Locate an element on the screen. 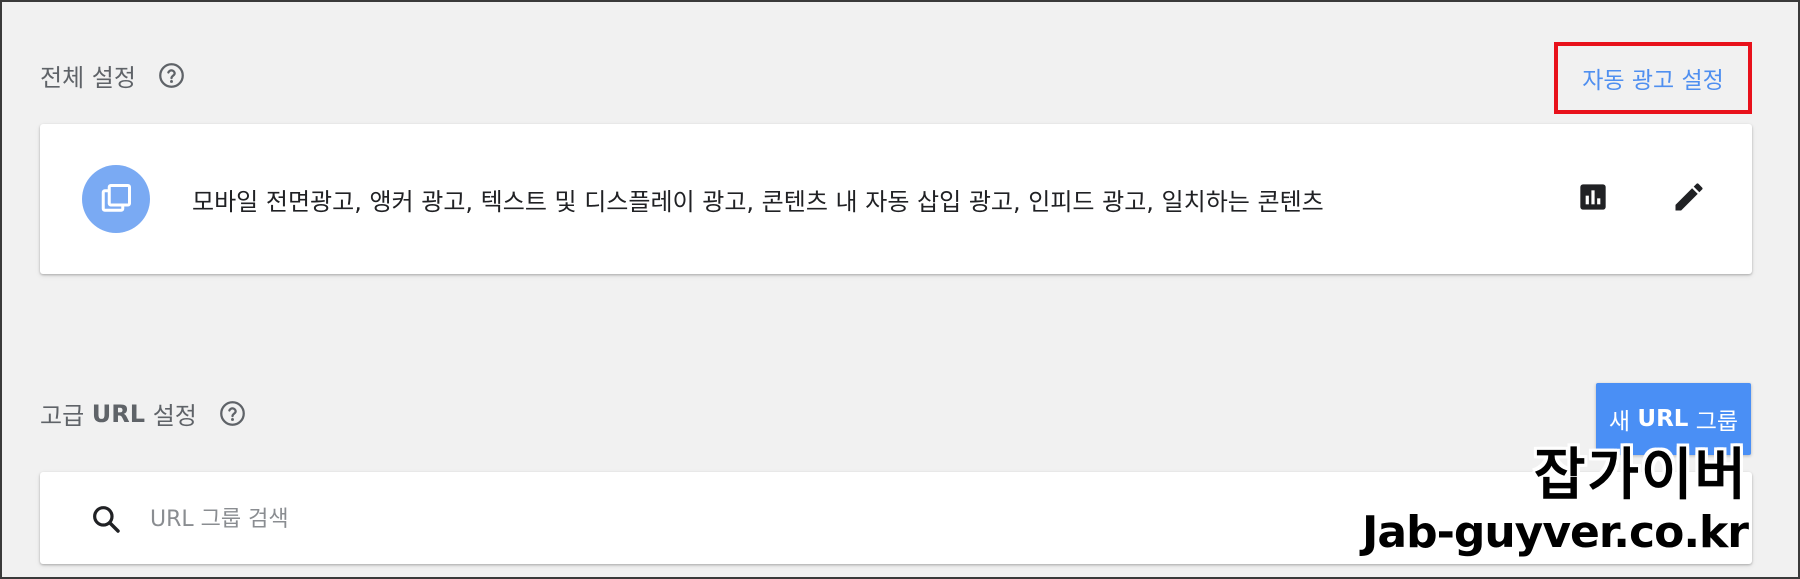  advanced-url-settings-title: 고급 URL 설정 is located at coordinates (143, 413).